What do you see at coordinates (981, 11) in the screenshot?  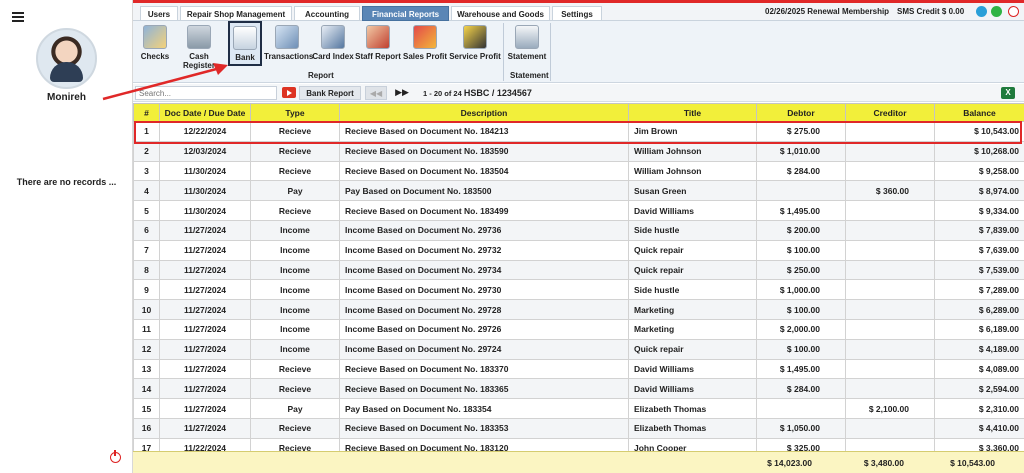 I see `telegram-icon` at bounding box center [981, 11].